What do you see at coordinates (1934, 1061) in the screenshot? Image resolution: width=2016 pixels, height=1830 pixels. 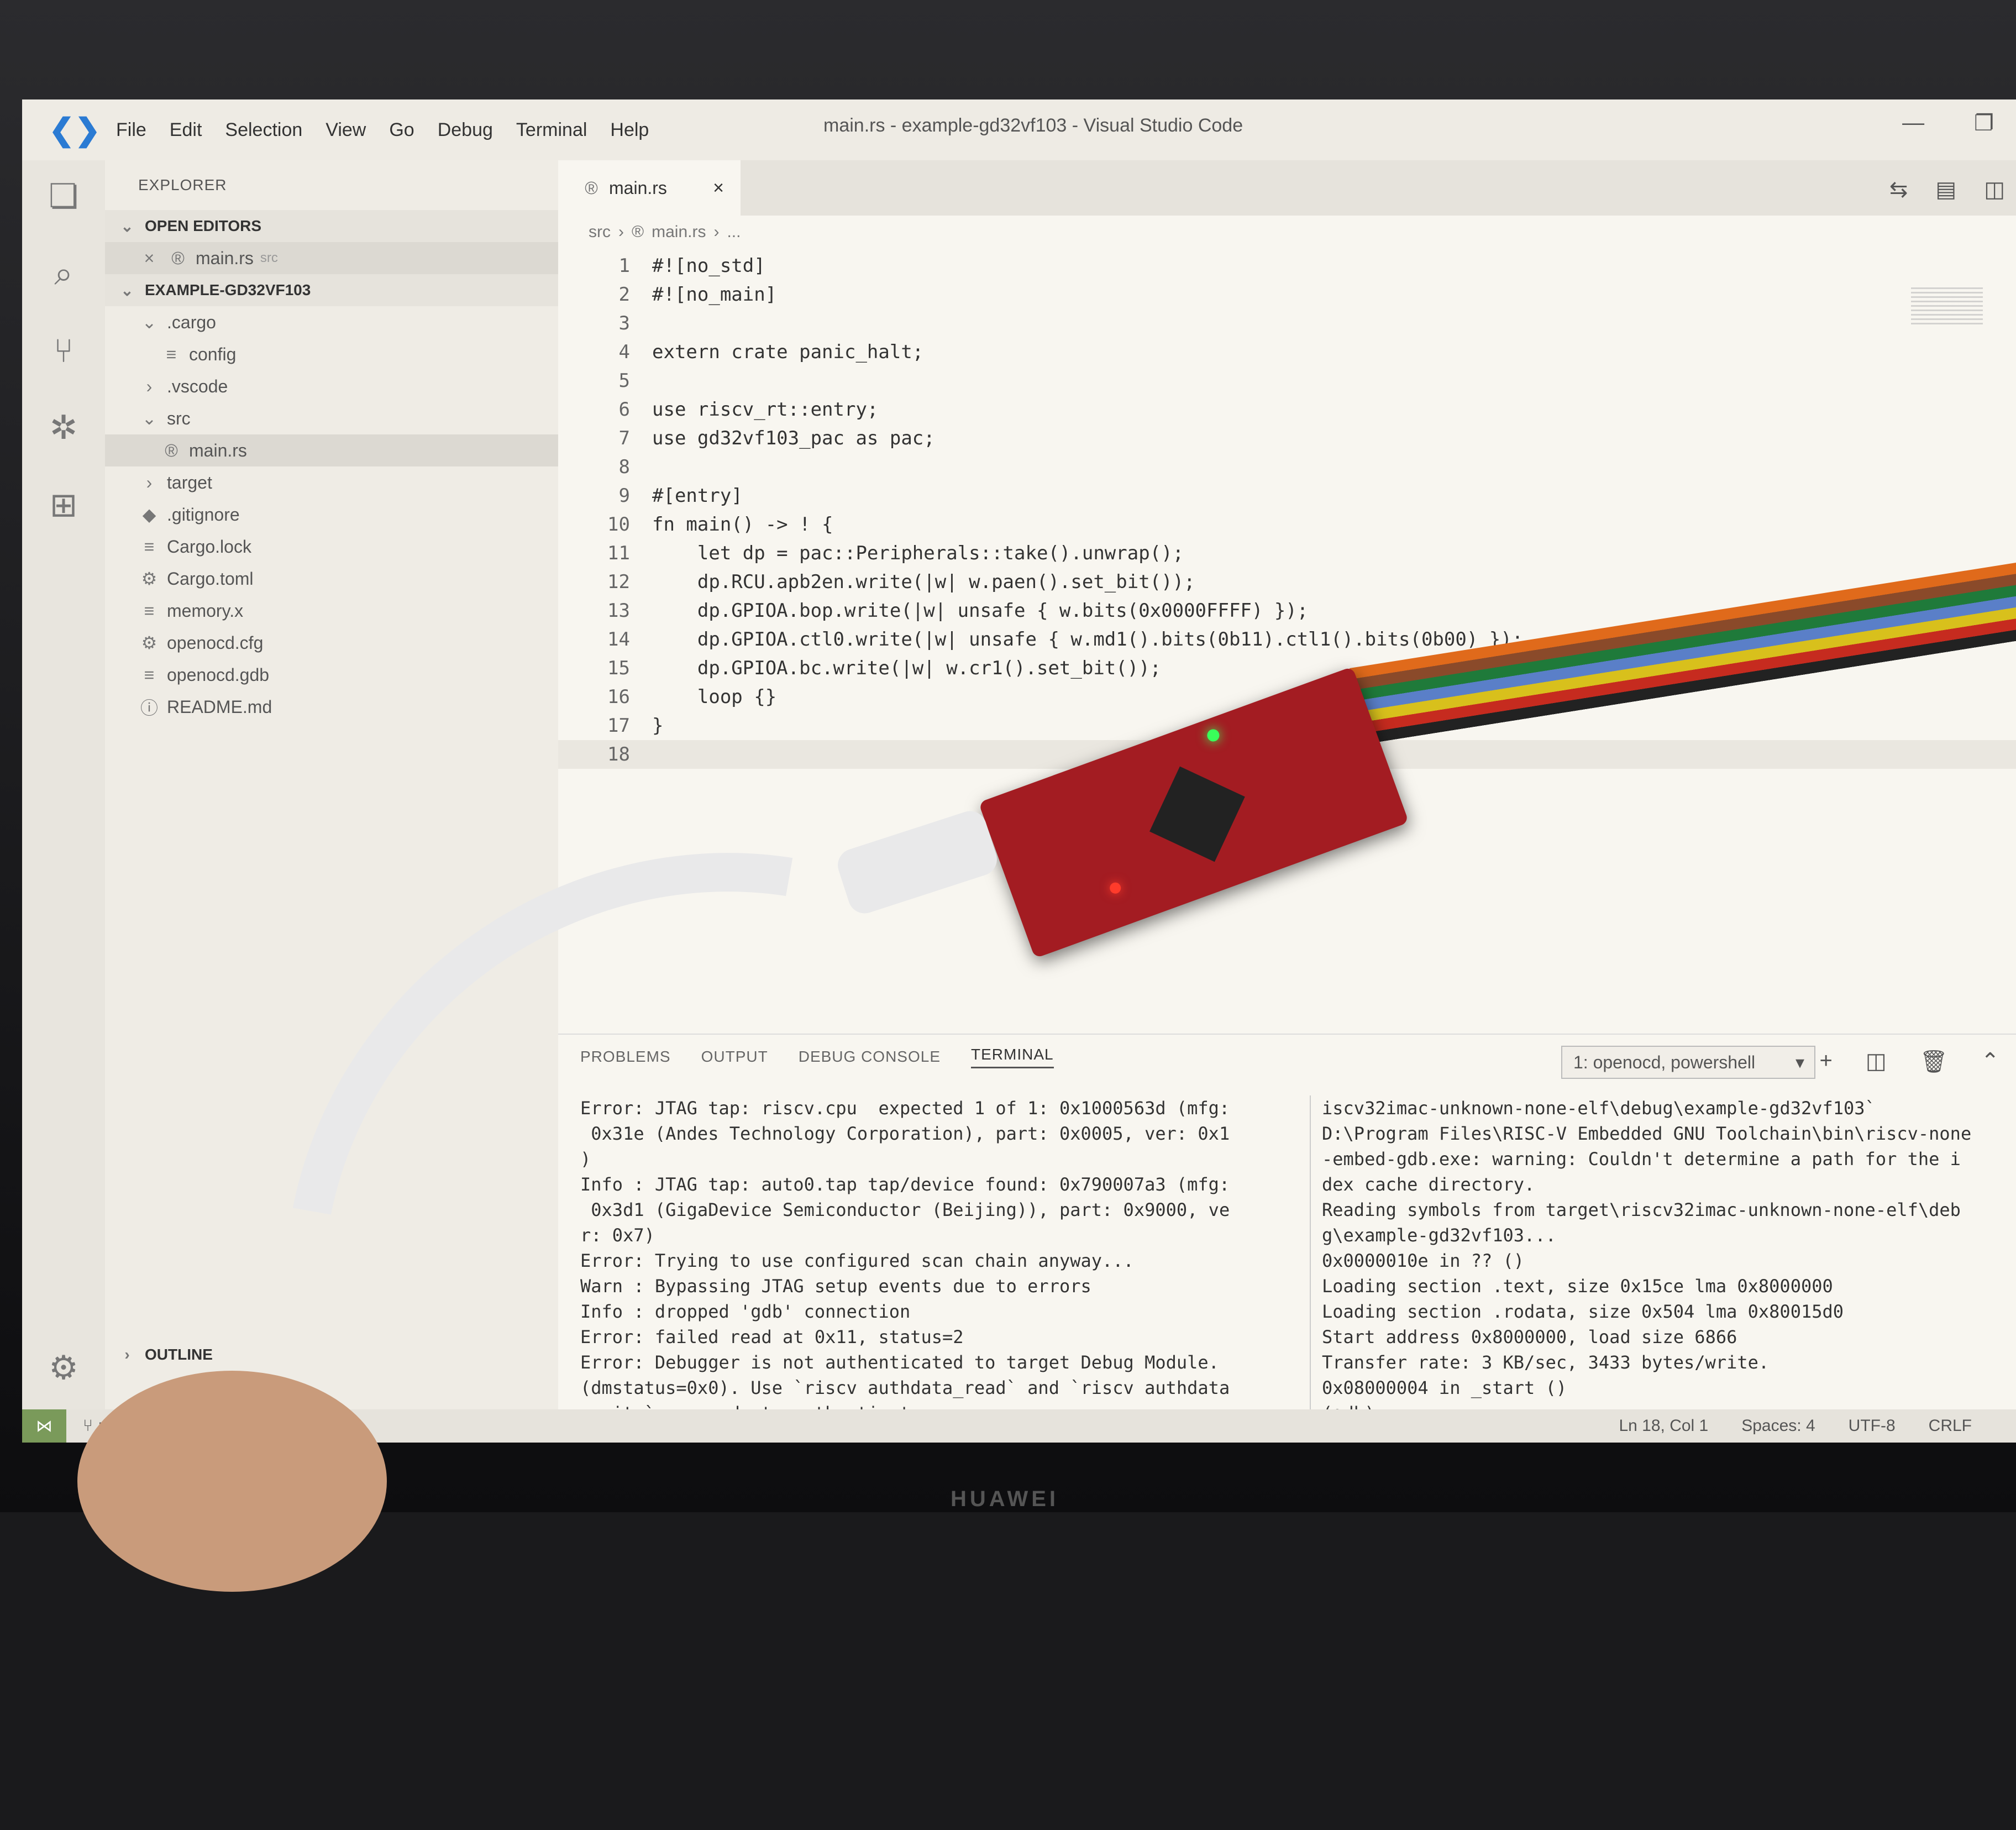 I see `trash-icon: 🗑` at bounding box center [1934, 1061].